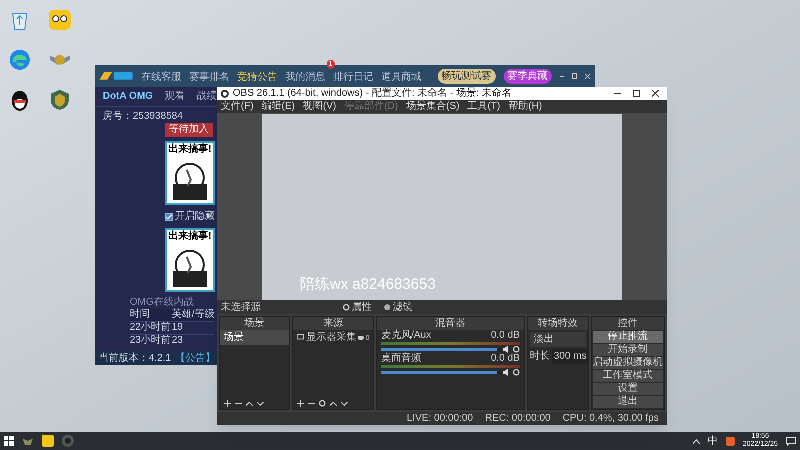 This screenshot has height=450, width=800. What do you see at coordinates (368, 337) in the screenshot?
I see `lock-icon` at bounding box center [368, 337].